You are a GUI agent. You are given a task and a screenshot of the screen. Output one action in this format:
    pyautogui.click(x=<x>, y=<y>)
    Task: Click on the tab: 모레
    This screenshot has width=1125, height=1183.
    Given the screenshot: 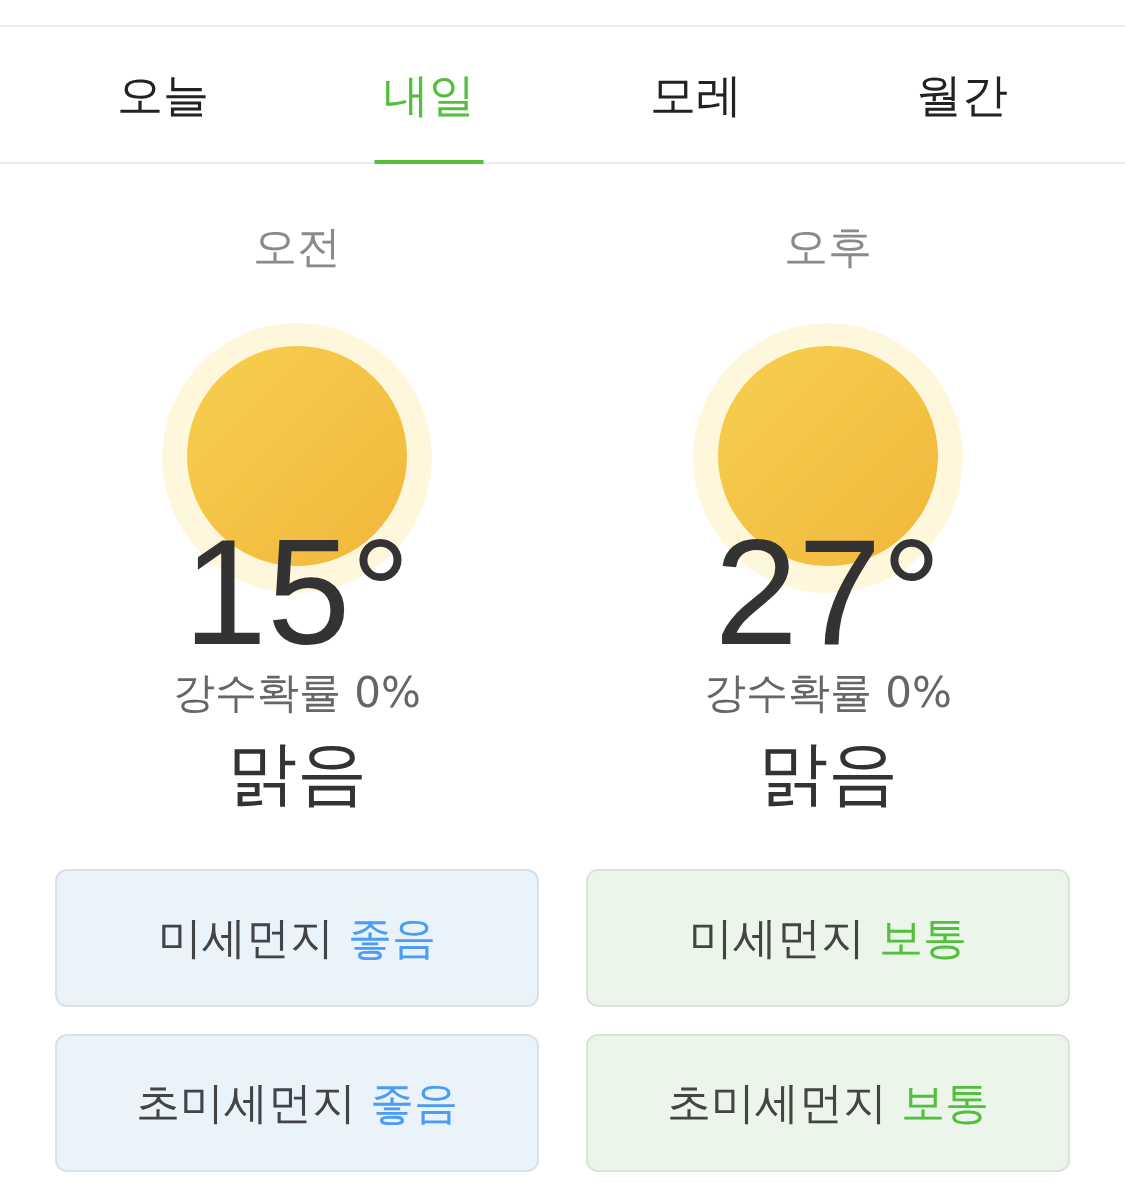 What is the action you would take?
    pyautogui.click(x=695, y=94)
    